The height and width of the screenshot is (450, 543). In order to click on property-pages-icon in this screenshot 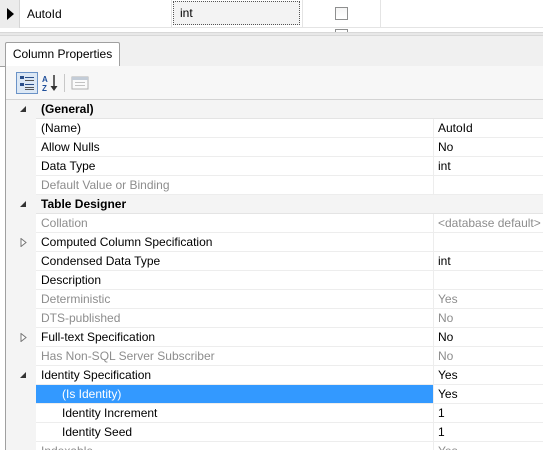, I will do `click(80, 83)`.